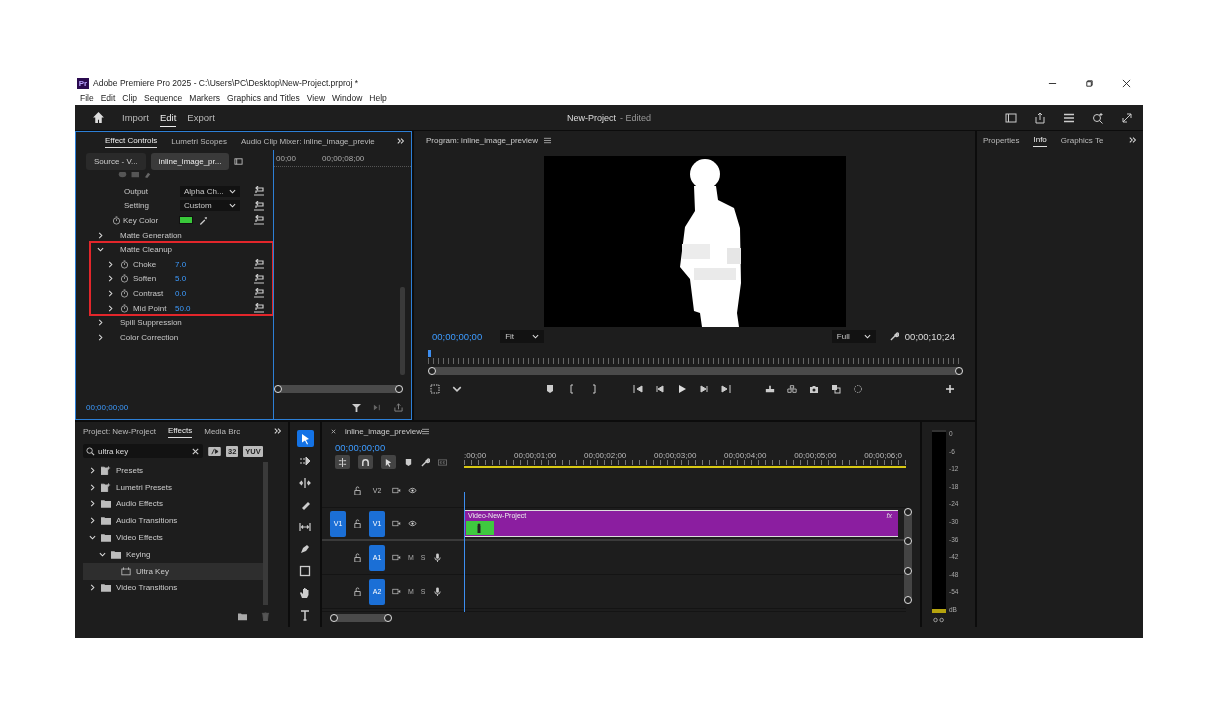  I want to click on workspace-tab: Edit, so click(168, 117).